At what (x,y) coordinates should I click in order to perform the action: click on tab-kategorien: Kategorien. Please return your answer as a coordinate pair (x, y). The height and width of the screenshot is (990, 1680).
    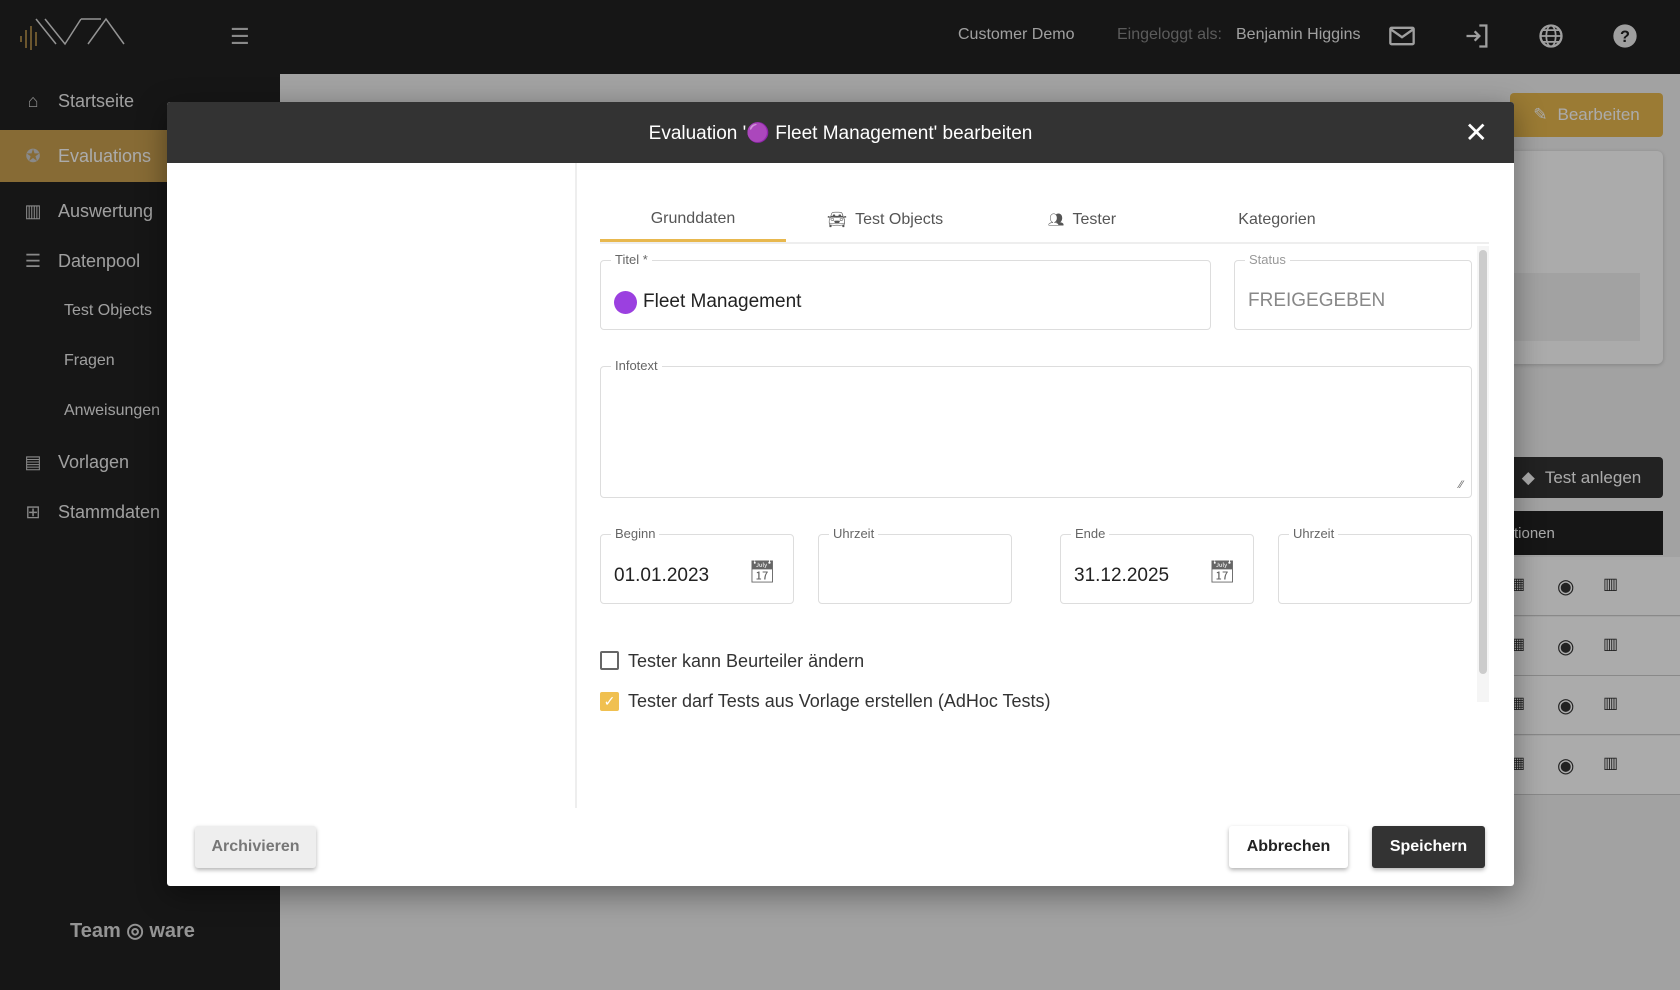
    Looking at the image, I should click on (1277, 220).